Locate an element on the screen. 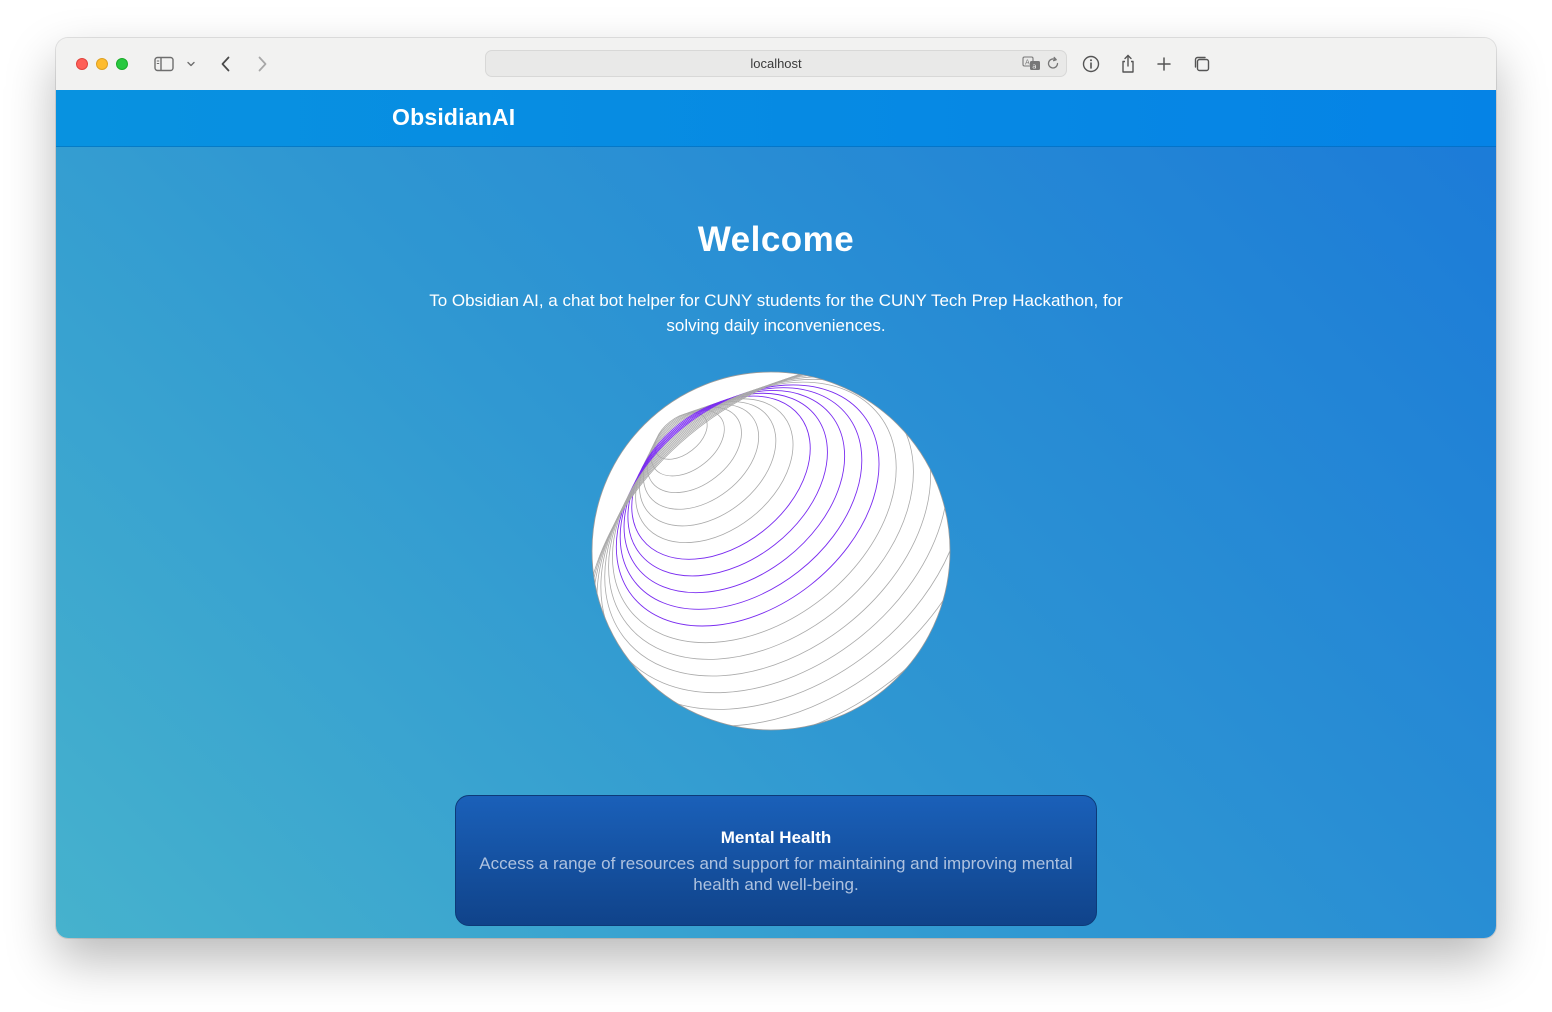  tab-overview-button is located at coordinates (1202, 64).